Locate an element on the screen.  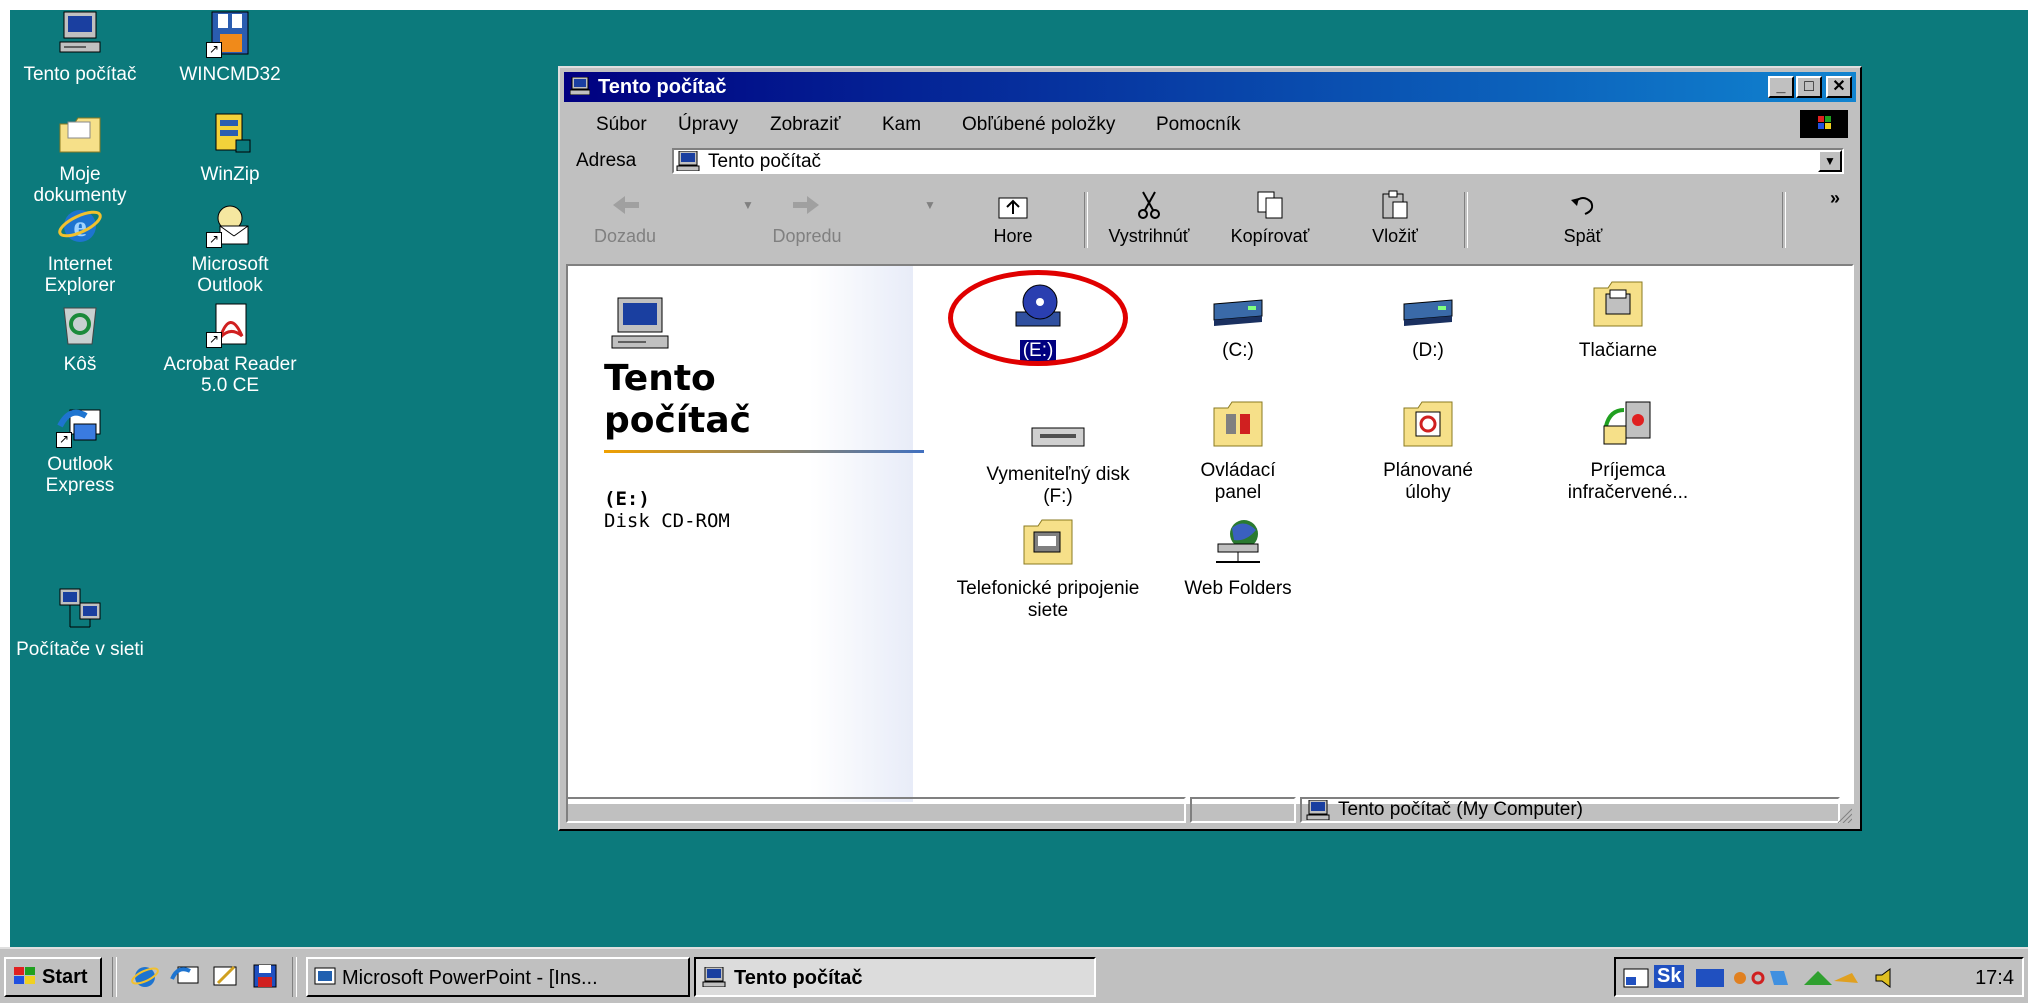
back-button: Dozadu is located at coordinates (625, 218).